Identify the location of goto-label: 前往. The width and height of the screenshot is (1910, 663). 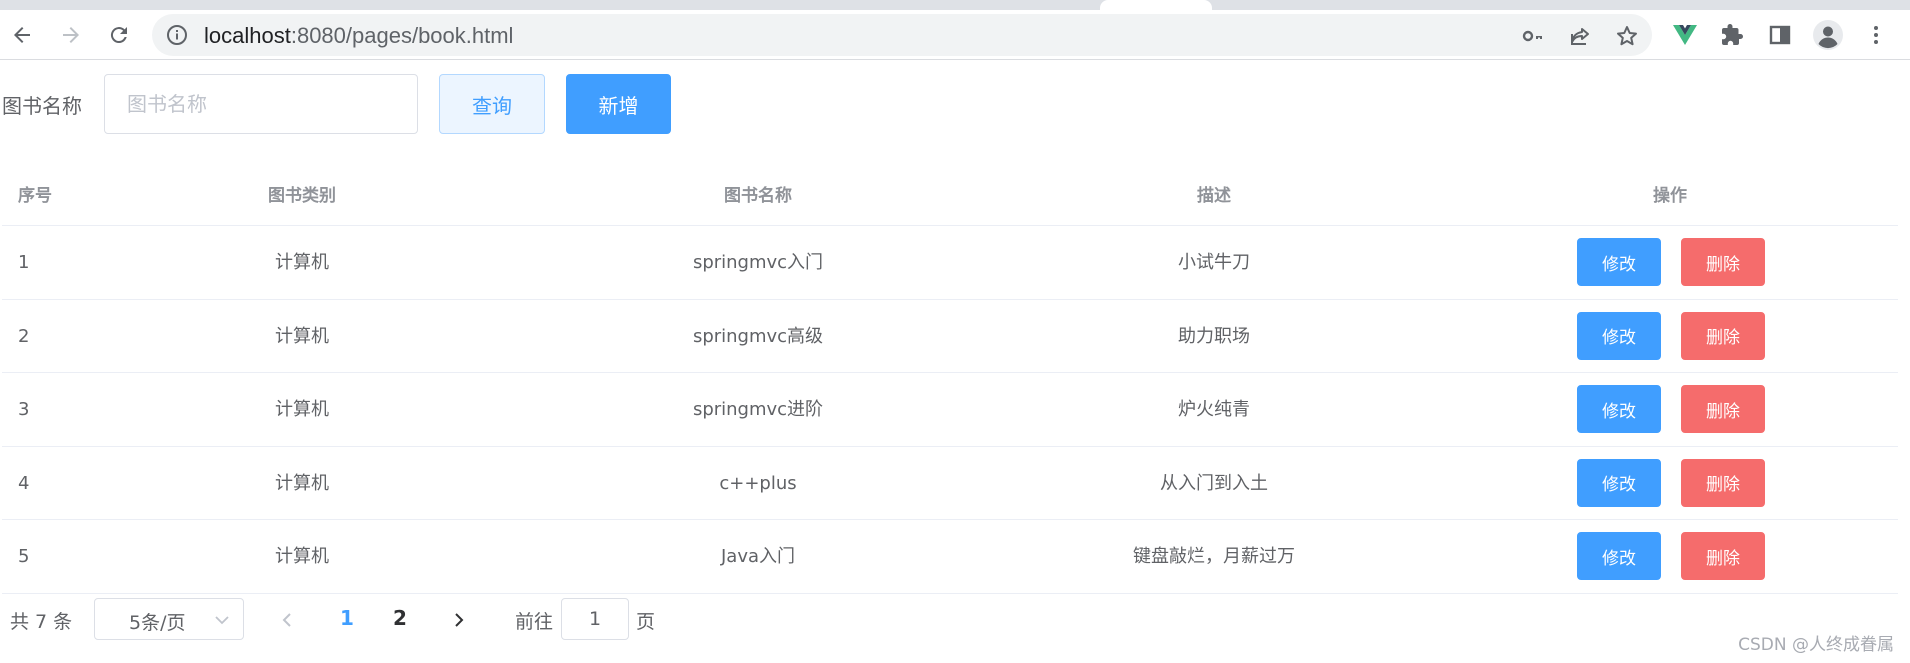
(534, 622).